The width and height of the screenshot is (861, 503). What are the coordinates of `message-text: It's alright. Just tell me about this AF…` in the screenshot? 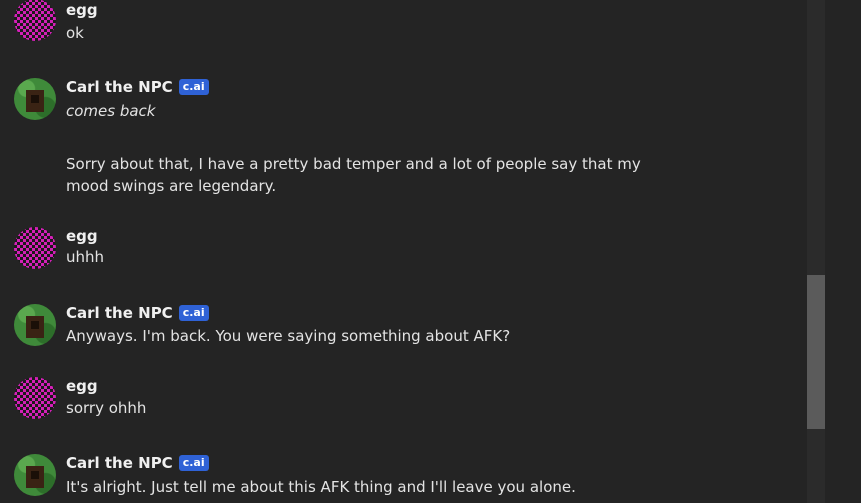 It's located at (321, 487).